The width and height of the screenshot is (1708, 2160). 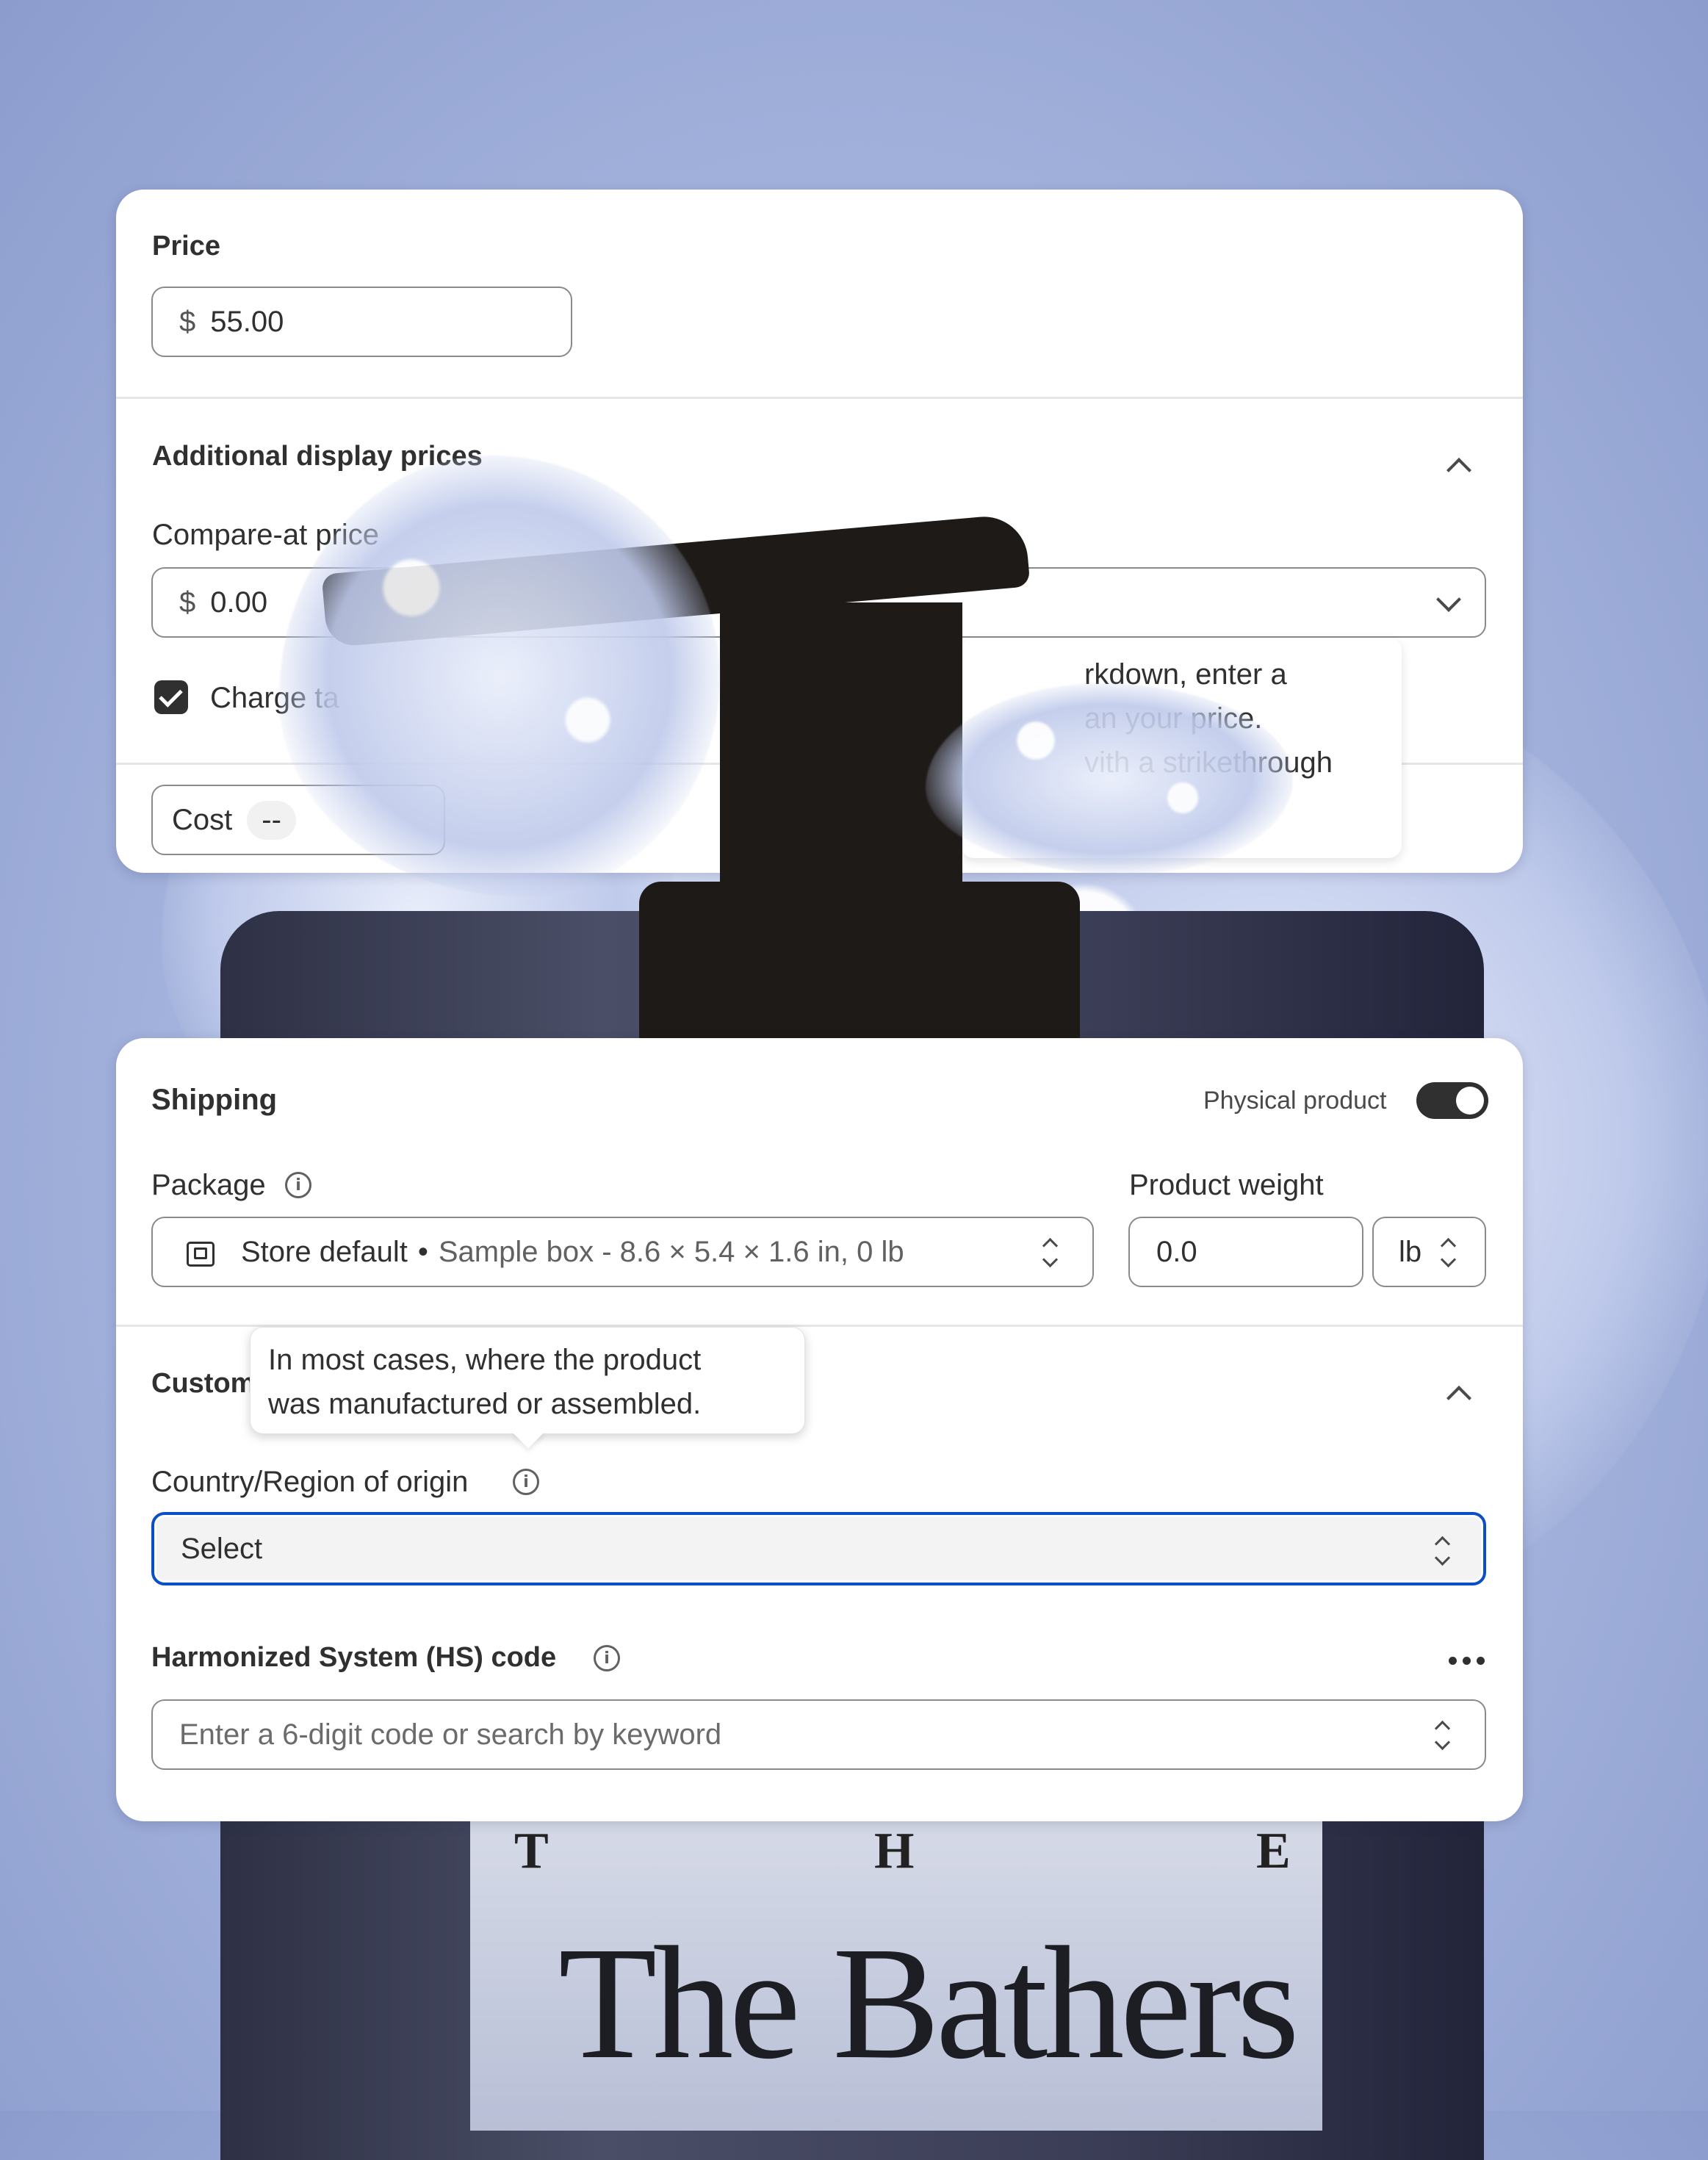 I want to click on foam-overlay-right, so click(x=1109, y=778).